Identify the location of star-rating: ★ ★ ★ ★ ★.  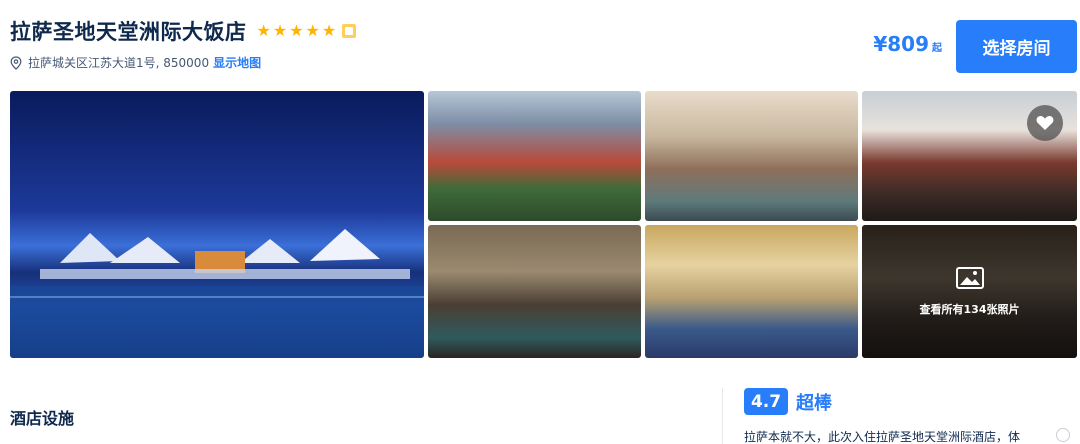
(297, 31).